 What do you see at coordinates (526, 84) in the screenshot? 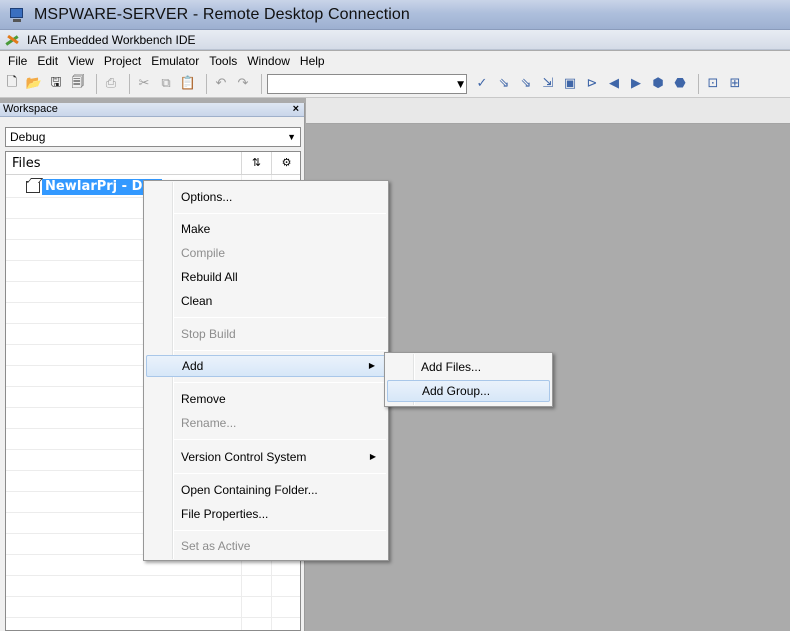
I see `find-next-icon: ⇘` at bounding box center [526, 84].